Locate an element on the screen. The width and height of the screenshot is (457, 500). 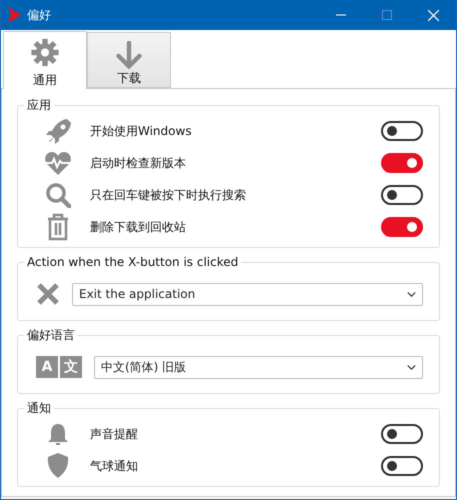
window-title: 偏好 is located at coordinates (39, 15).